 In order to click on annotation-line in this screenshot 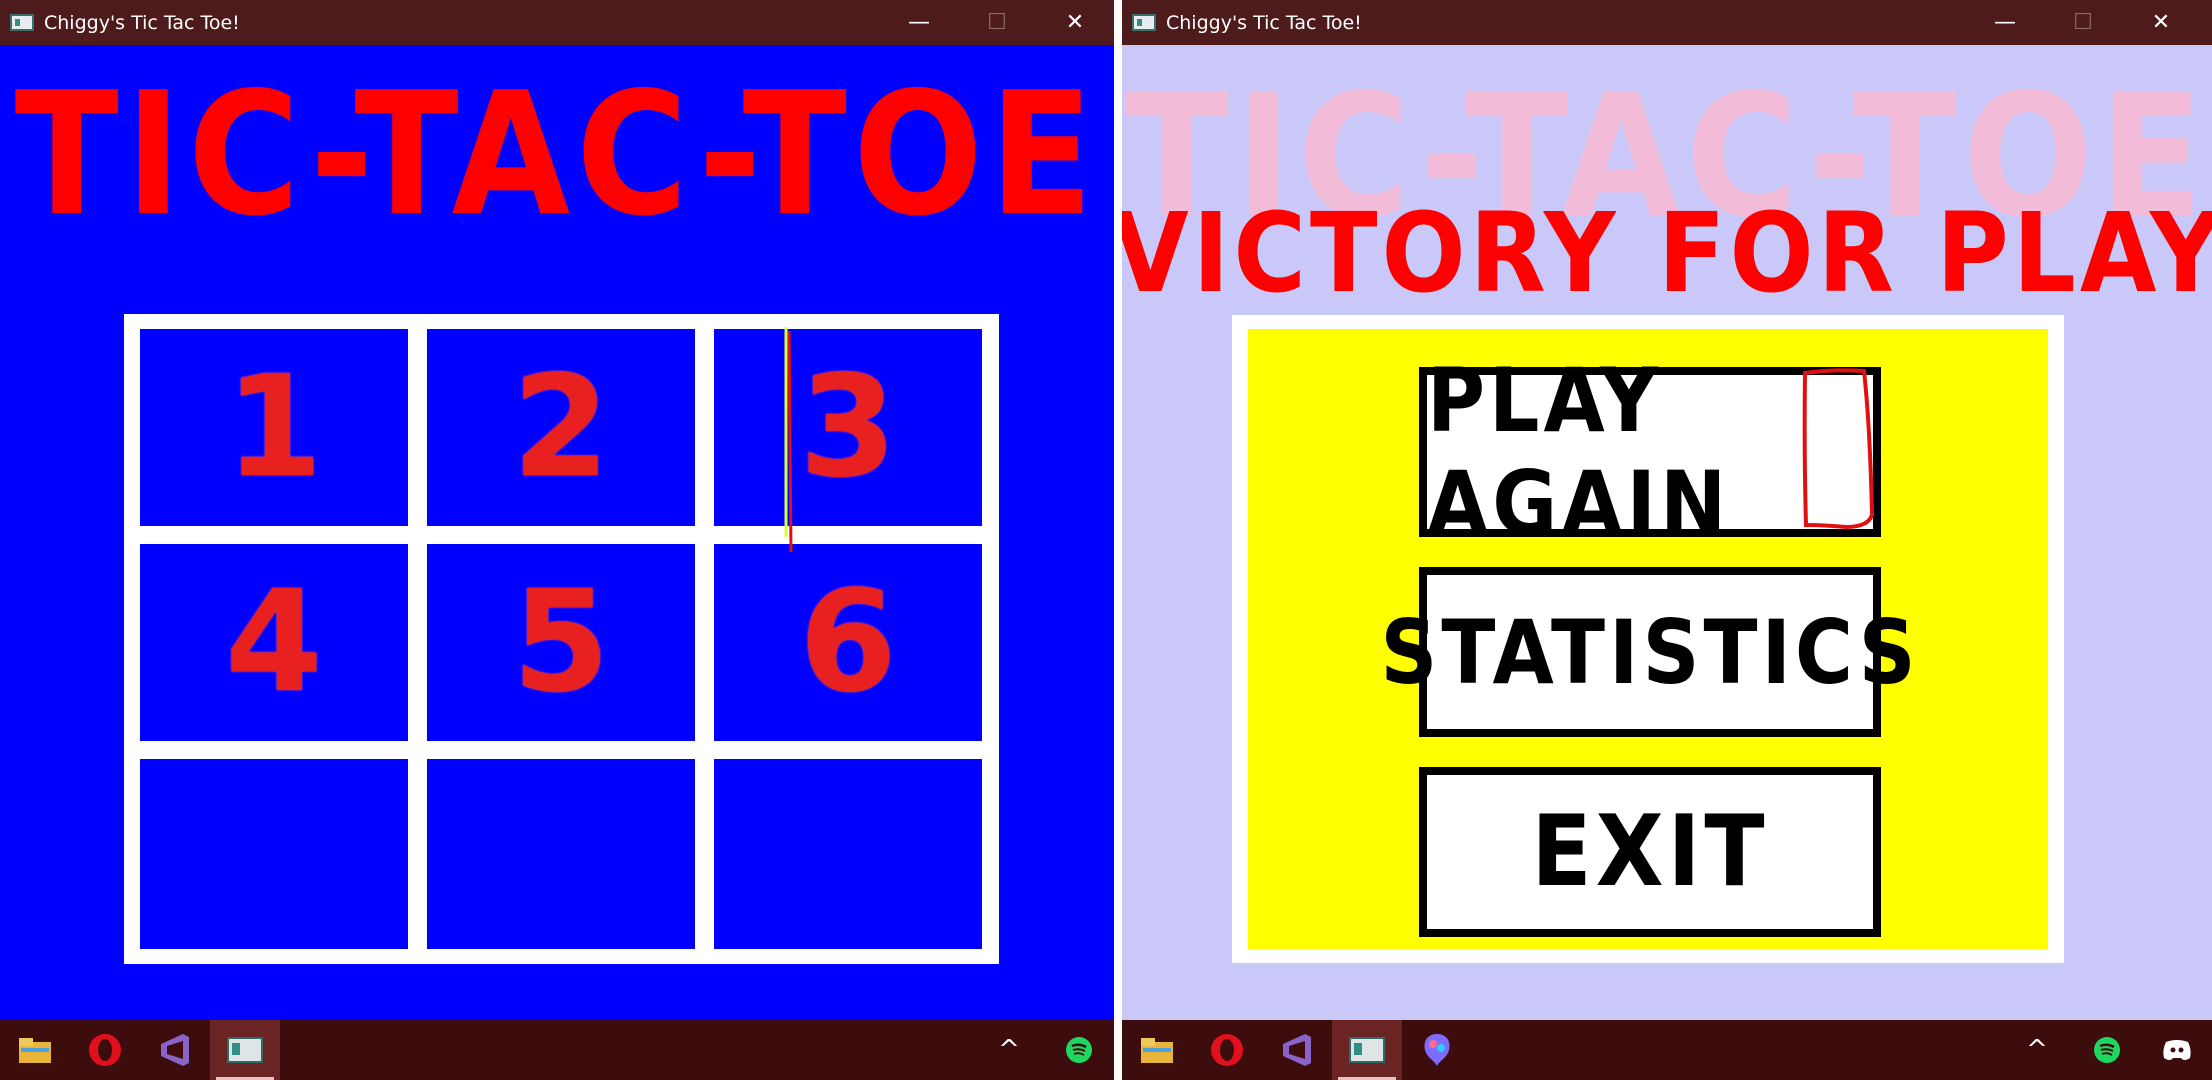, I will do `click(788, 440)`.